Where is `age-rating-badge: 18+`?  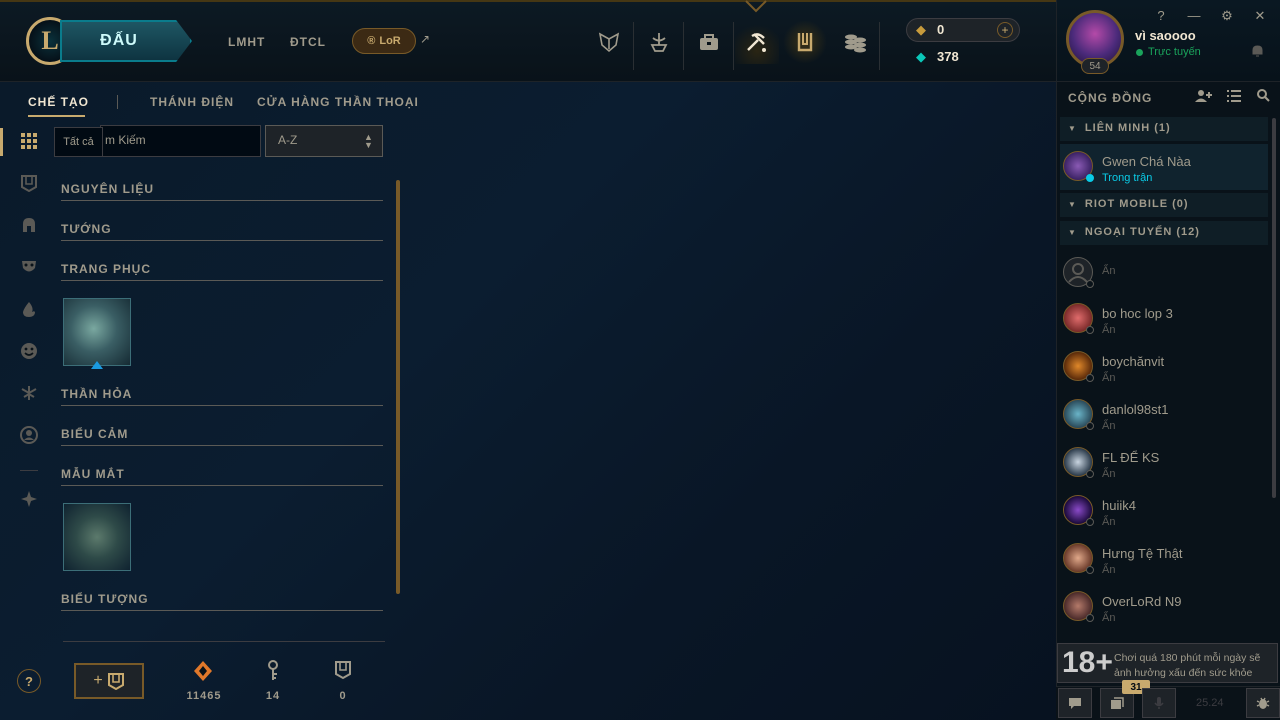
age-rating-badge: 18+ is located at coordinates (1087, 662).